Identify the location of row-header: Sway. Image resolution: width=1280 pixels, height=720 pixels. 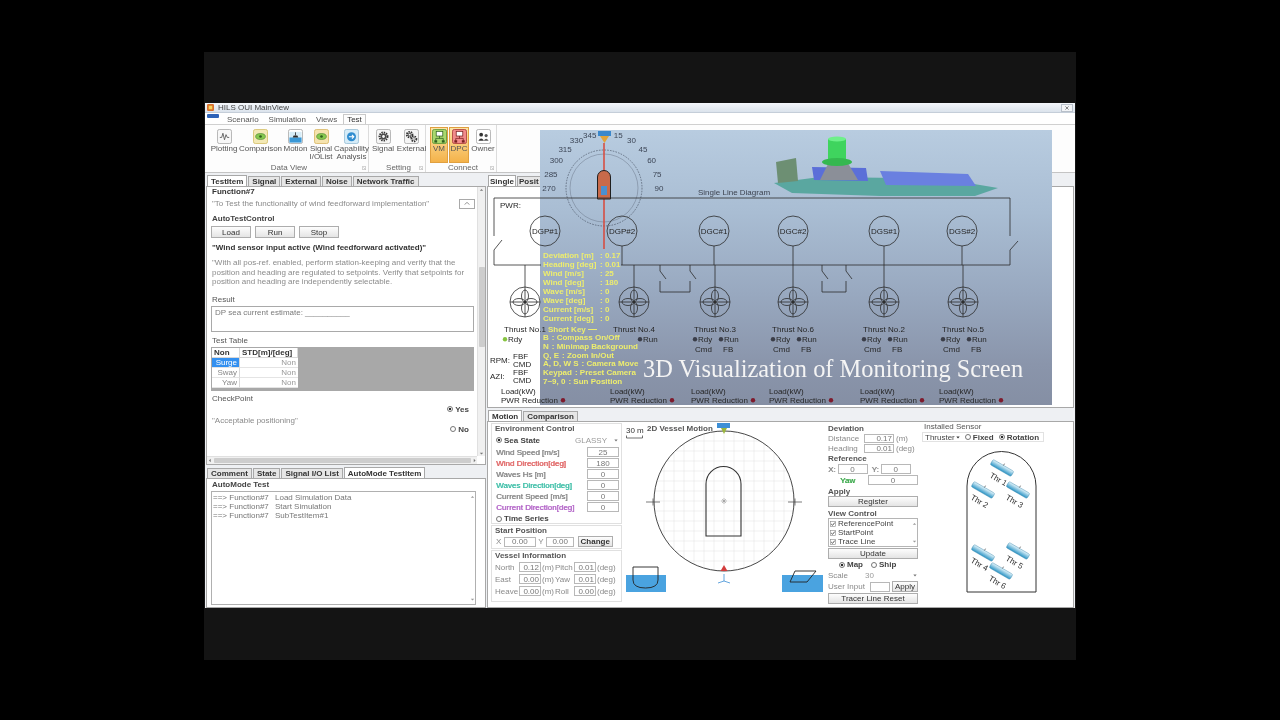
(226, 372).